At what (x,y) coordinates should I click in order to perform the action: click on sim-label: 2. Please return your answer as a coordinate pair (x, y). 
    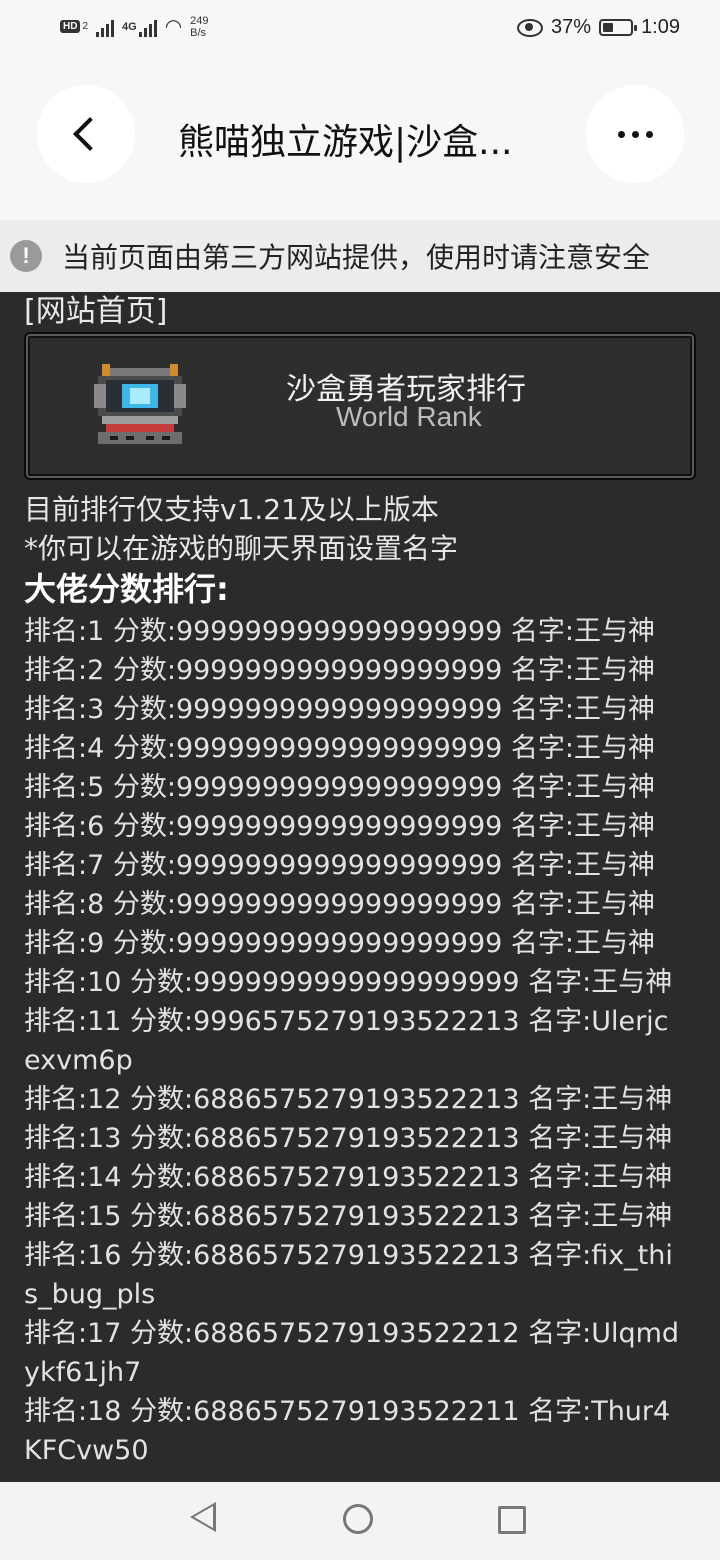
    Looking at the image, I should click on (85, 26).